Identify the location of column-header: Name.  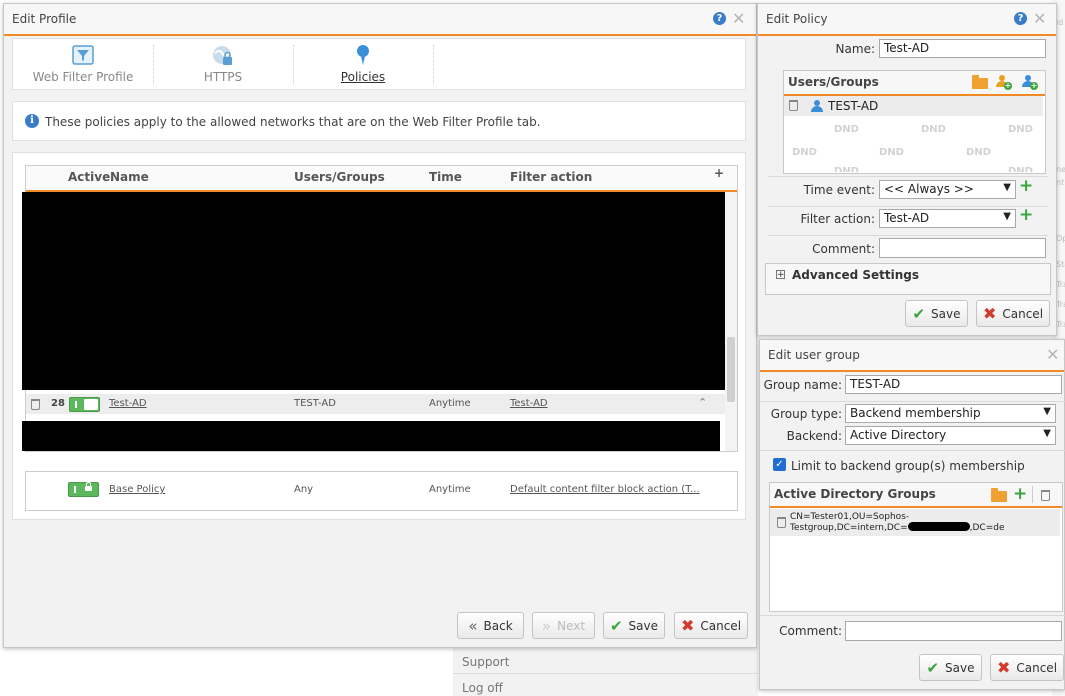
(129, 177).